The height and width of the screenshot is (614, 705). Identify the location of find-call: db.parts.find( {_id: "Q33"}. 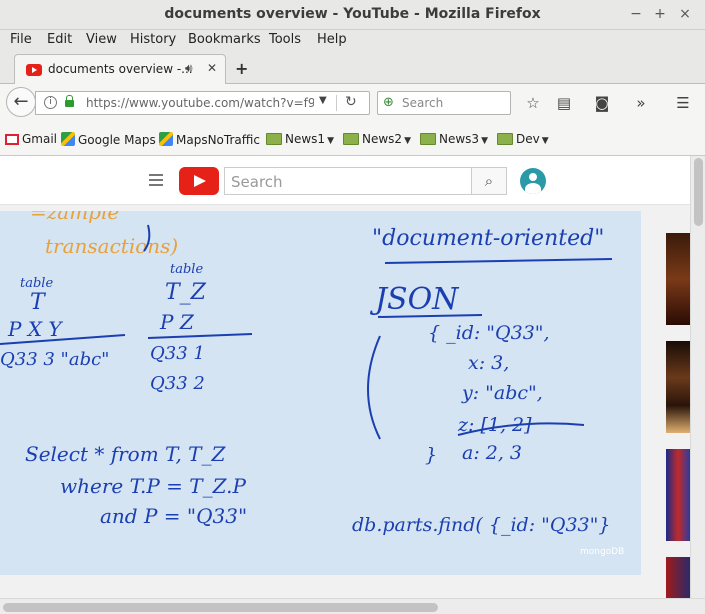
(481, 525).